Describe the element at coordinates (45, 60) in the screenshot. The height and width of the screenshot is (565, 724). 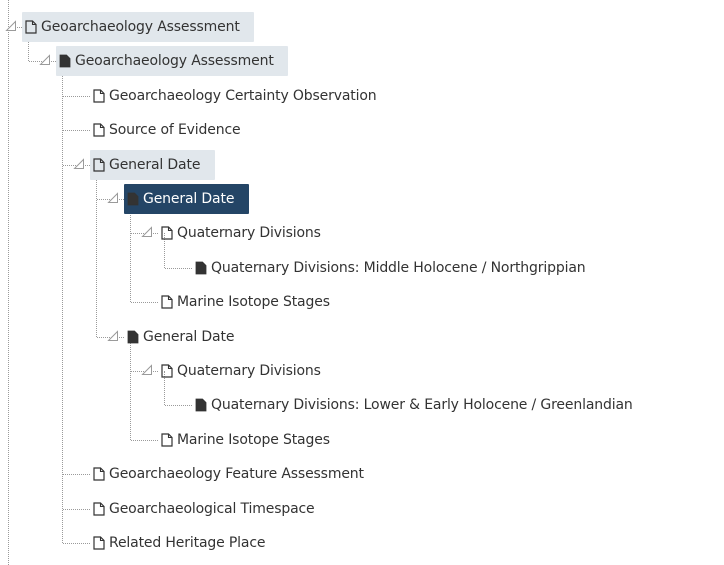
I see `expand-toggle-icon-geoarchaeology-assessment` at that location.